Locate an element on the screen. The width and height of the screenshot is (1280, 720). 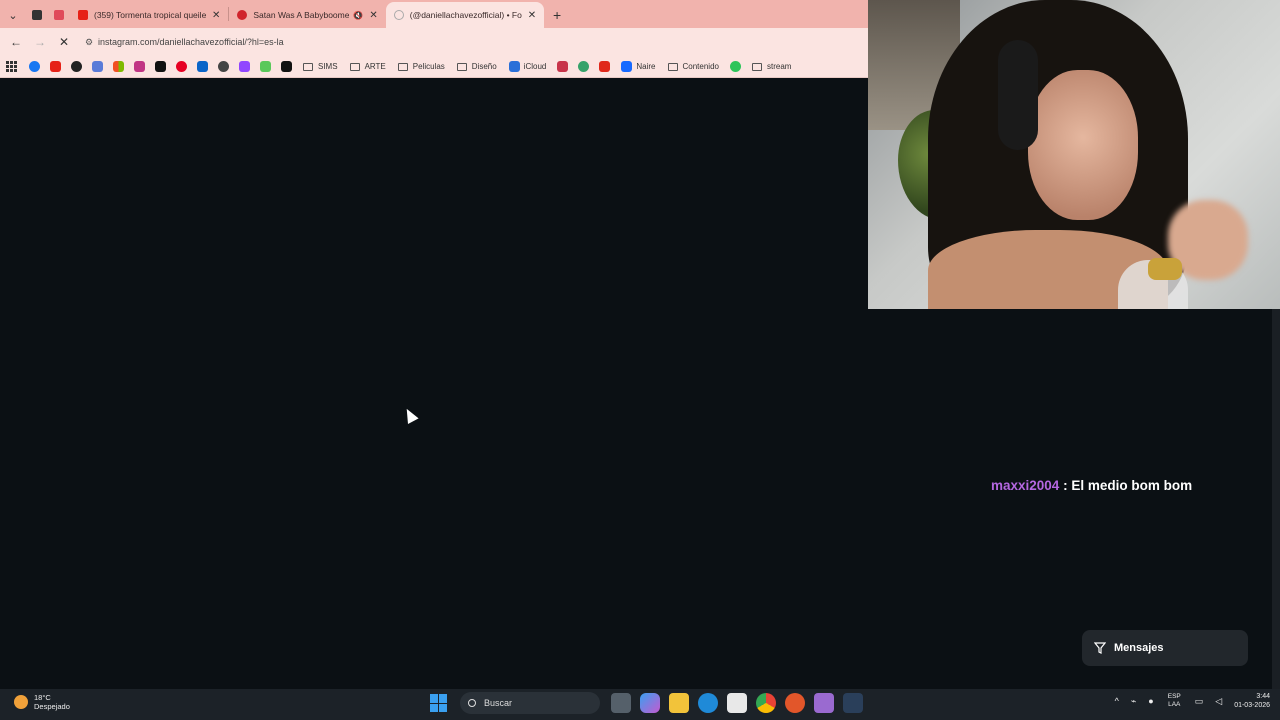
tab-pinterest: Satan Was A Babyboomer | 🔇 ✕ is located at coordinates (307, 15).